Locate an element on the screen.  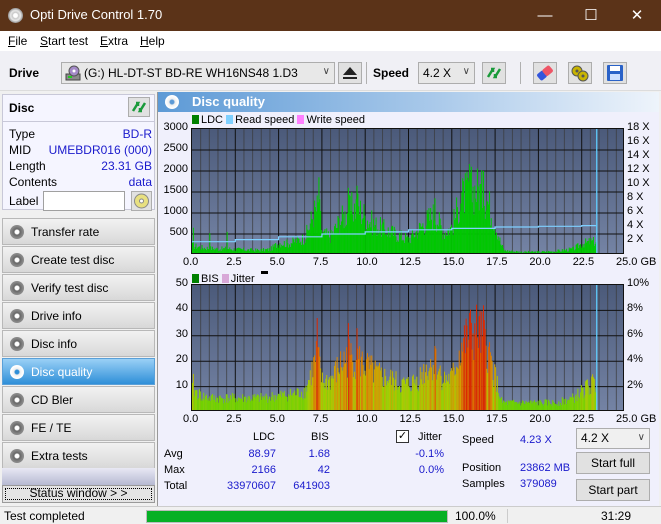
speed-readout-label: Speed is located at coordinates (478, 440).